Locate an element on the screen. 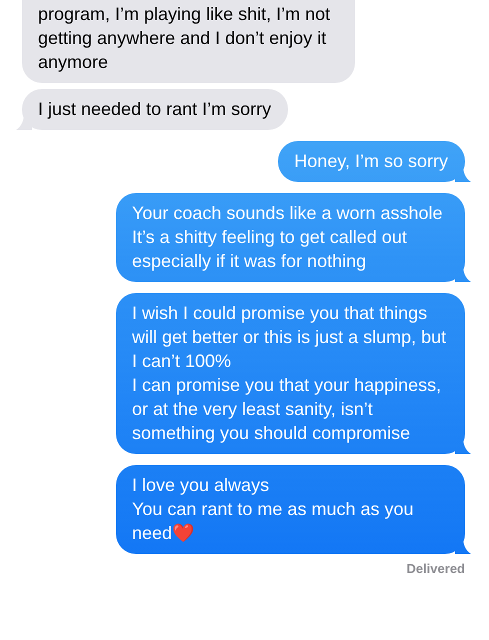  message-text: program, I’m playing like shit, I’m not getting anywhere and I don’t enjoy it anymore is located at coordinates (185, 38).